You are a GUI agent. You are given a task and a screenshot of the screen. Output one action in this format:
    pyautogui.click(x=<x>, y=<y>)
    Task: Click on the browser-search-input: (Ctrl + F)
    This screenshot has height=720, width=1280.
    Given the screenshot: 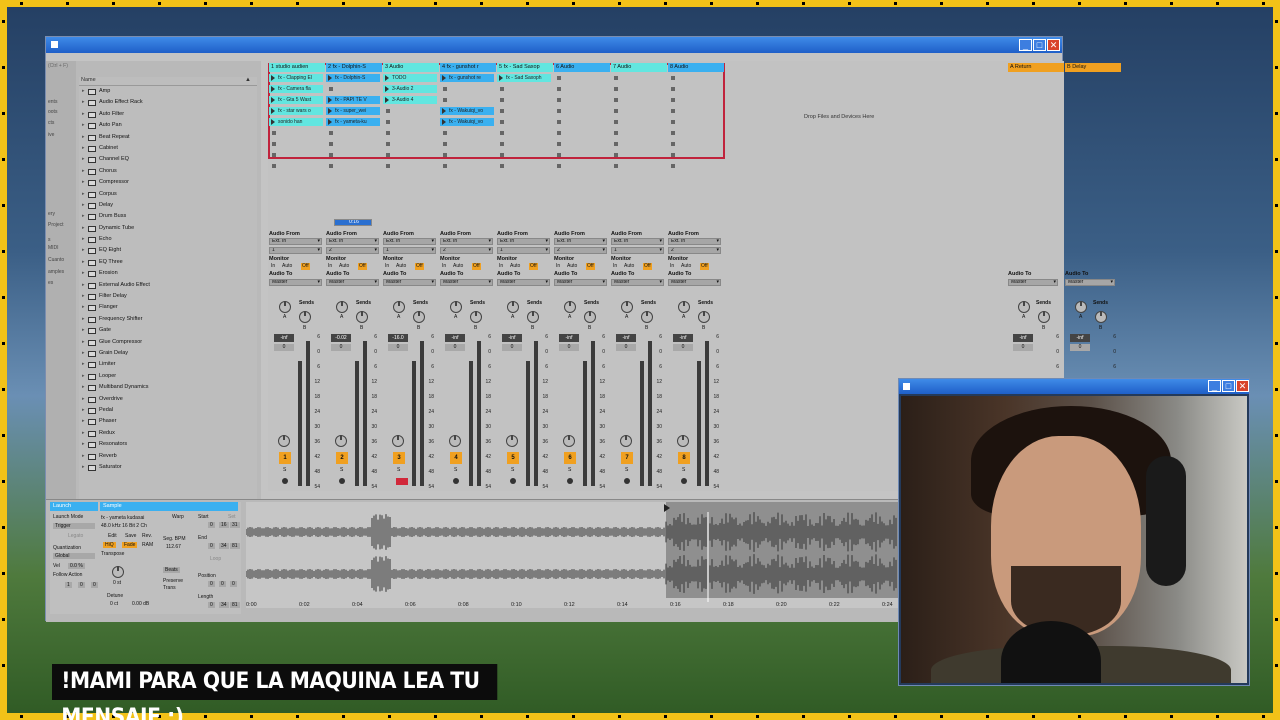 What is the action you would take?
    pyautogui.click(x=63, y=67)
    